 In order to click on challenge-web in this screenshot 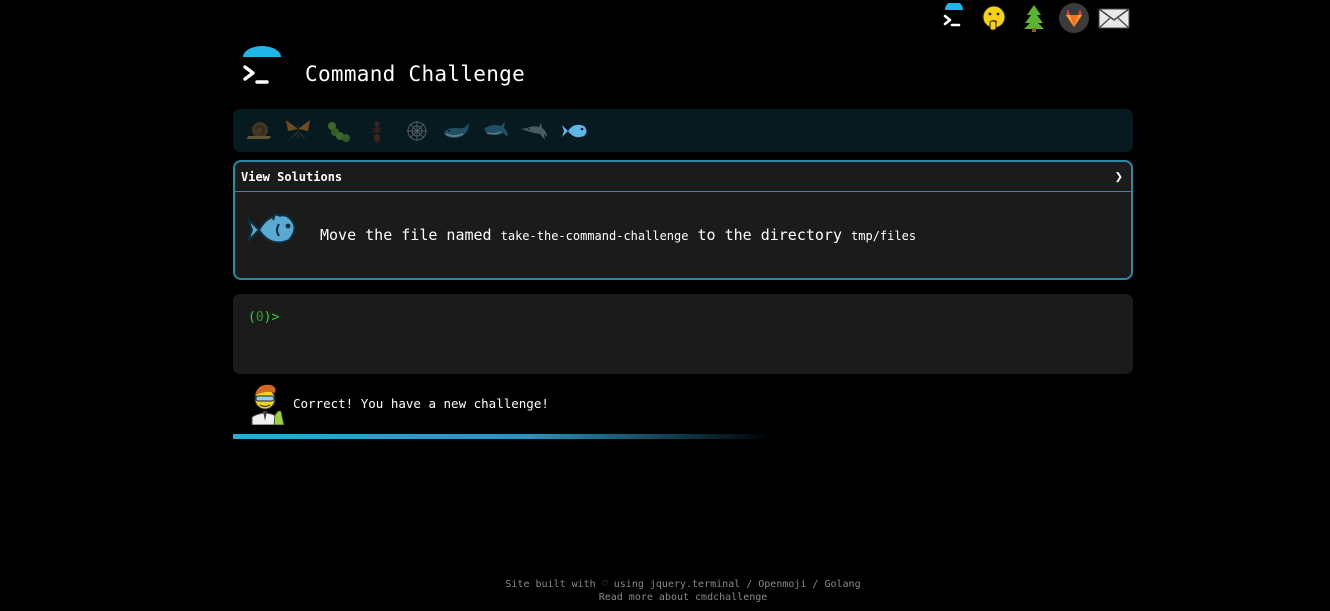, I will do `click(417, 131)`.